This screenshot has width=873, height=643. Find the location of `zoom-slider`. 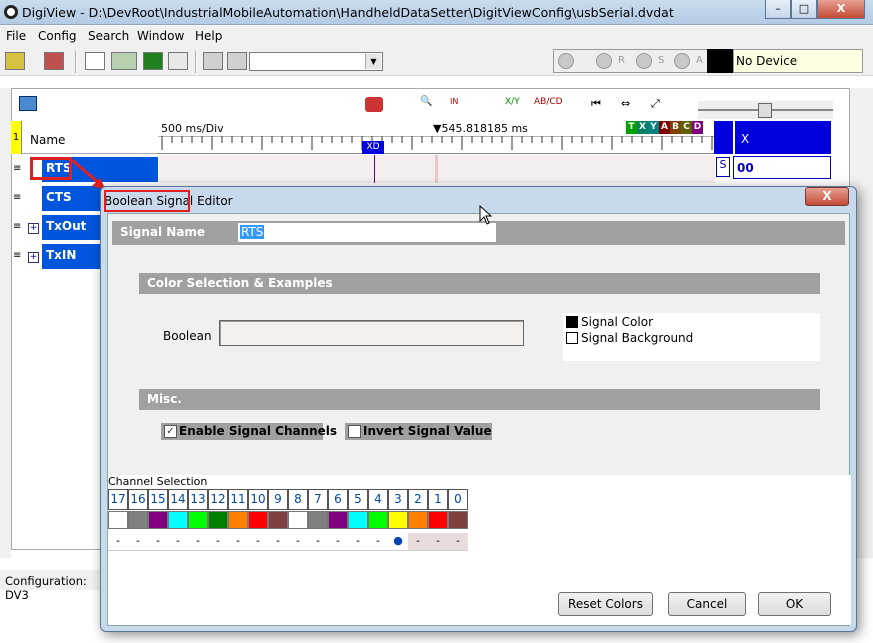

zoom-slider is located at coordinates (765, 110).